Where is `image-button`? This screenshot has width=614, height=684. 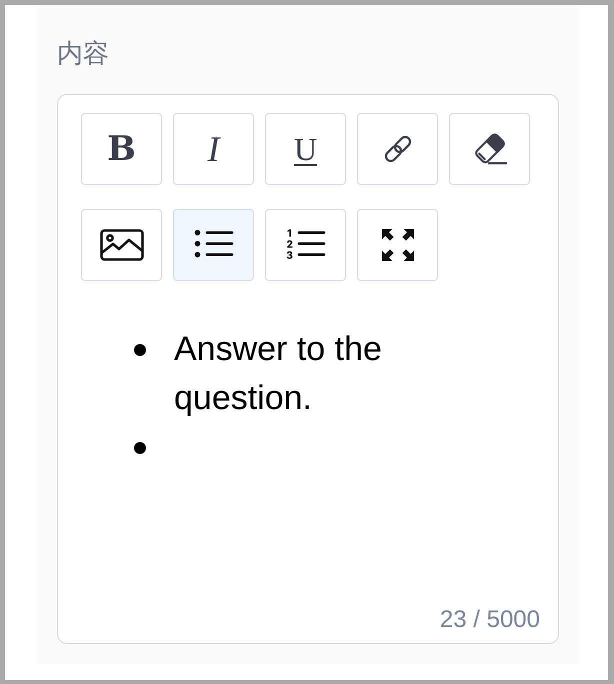
image-button is located at coordinates (121, 245).